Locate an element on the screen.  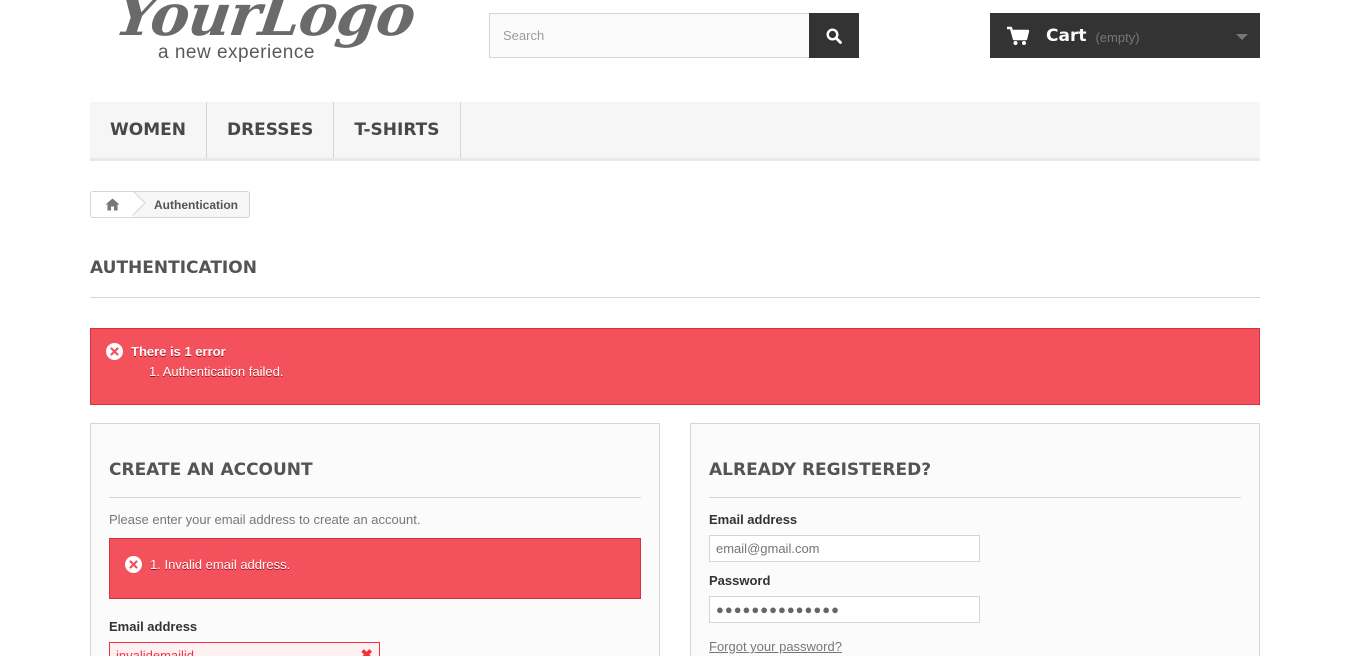
login-email-input is located at coordinates (844, 548).